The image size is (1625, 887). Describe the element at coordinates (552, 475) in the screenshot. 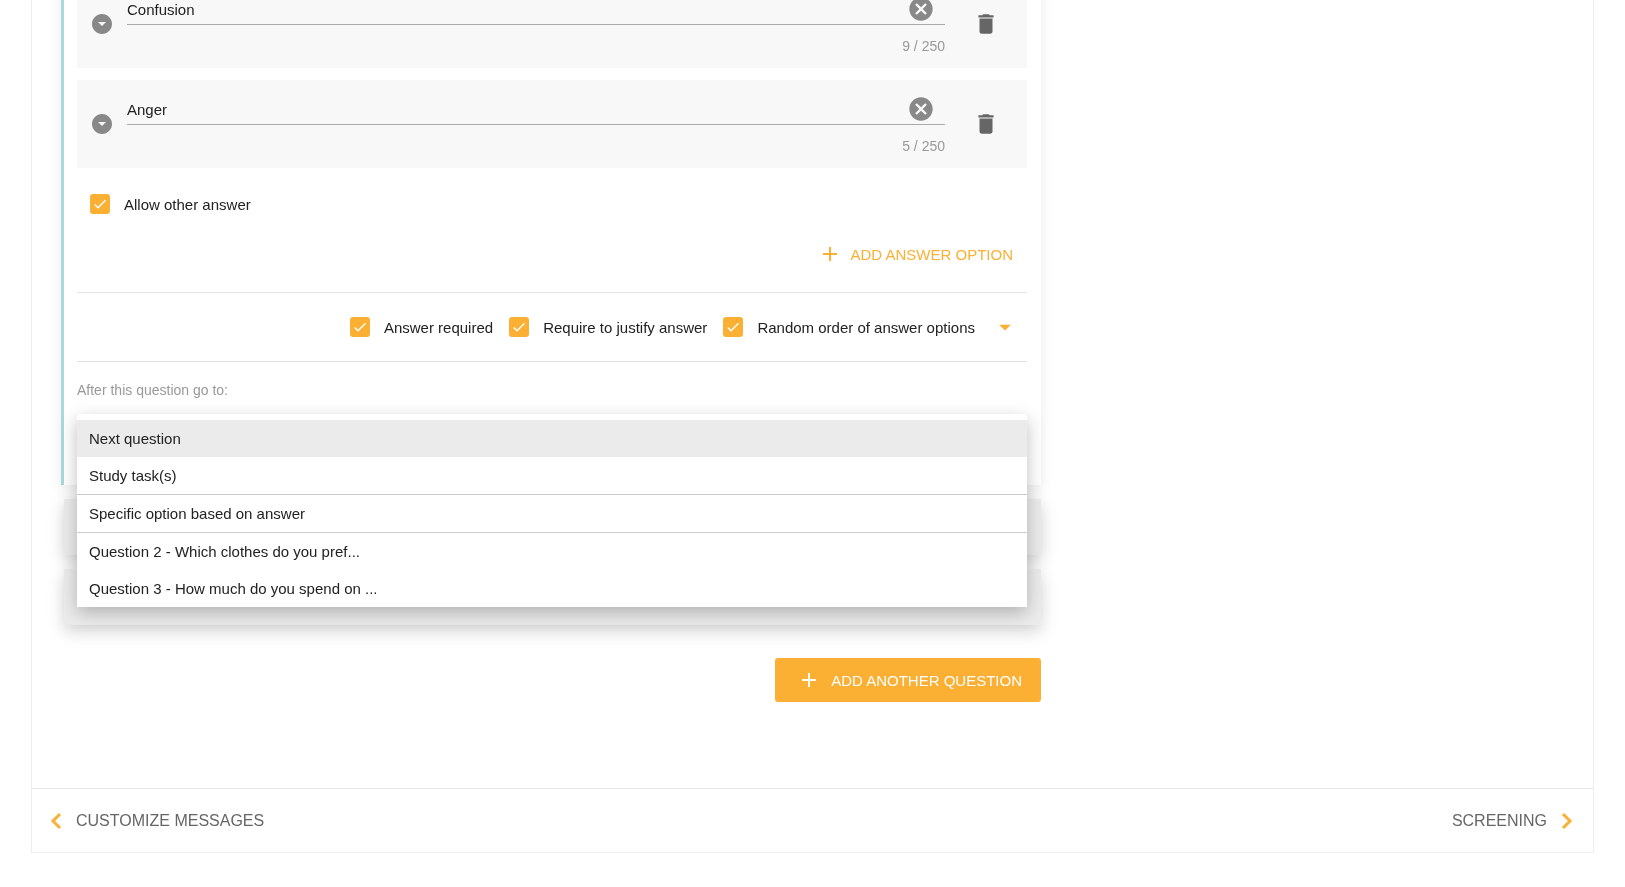

I see `menu-item: Study task(s)` at that location.